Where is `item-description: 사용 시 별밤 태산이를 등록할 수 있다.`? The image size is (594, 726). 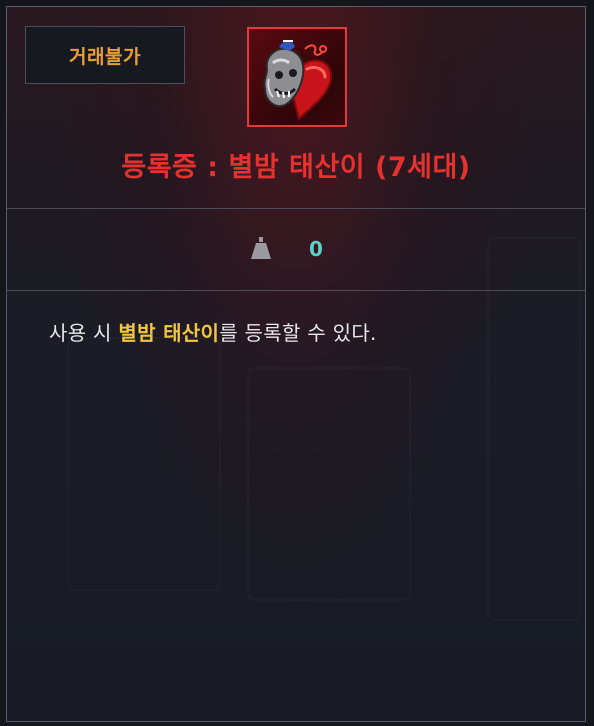
item-description: 사용 시 별밤 태산이를 등록할 수 있다. is located at coordinates (213, 331).